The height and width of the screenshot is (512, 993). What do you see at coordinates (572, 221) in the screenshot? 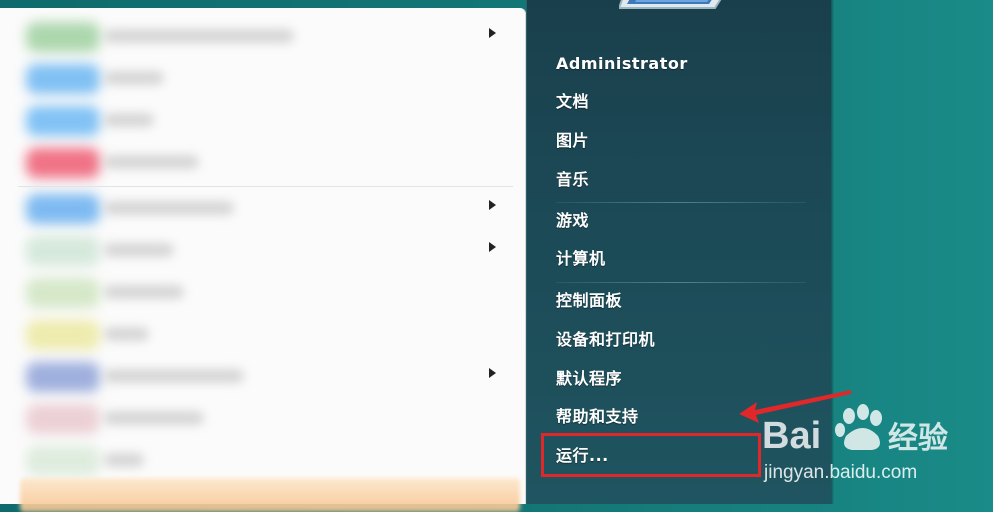
I see `menu-item-games: 游戏` at bounding box center [572, 221].